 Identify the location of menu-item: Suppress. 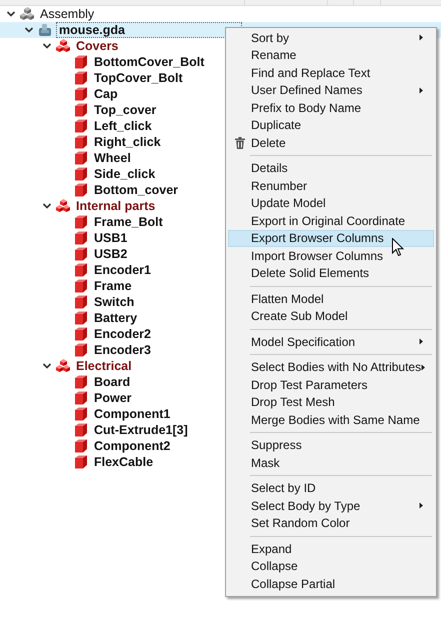
(331, 445).